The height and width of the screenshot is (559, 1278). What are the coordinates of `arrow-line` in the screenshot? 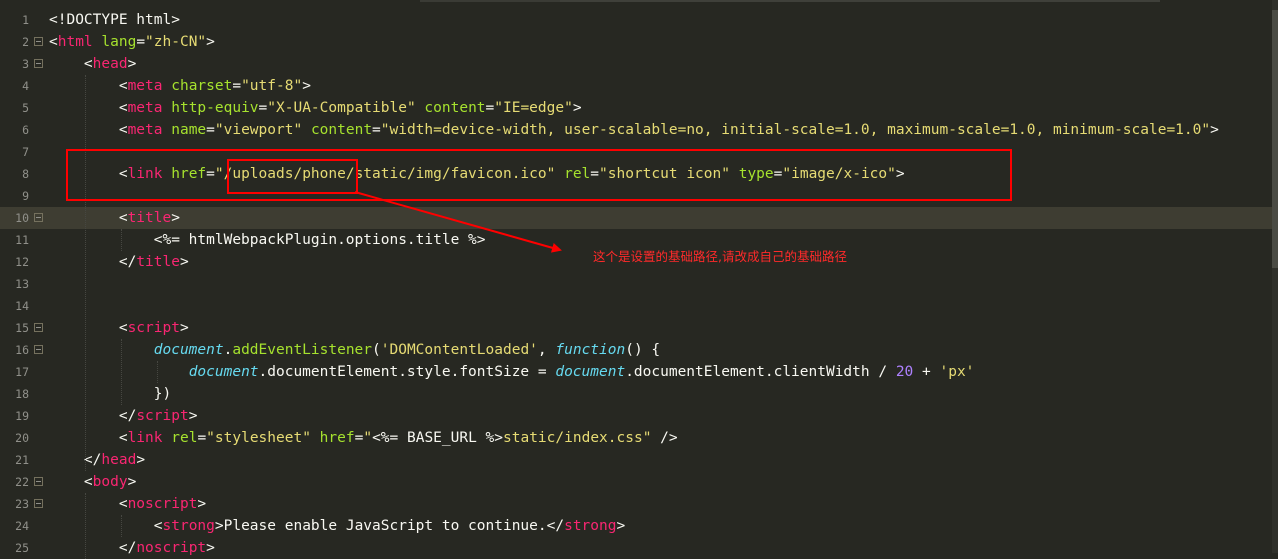 It's located at (458, 222).